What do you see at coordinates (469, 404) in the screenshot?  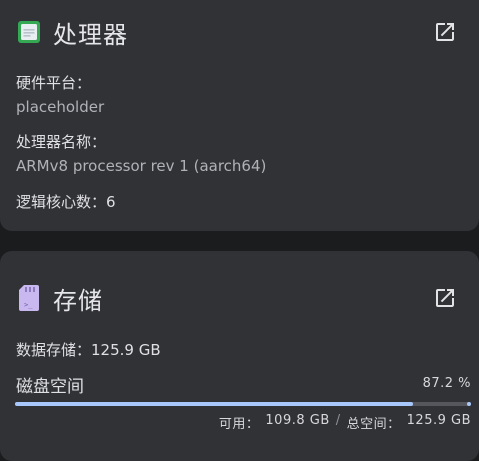 I see `disk-usage-progress-end` at bounding box center [469, 404].